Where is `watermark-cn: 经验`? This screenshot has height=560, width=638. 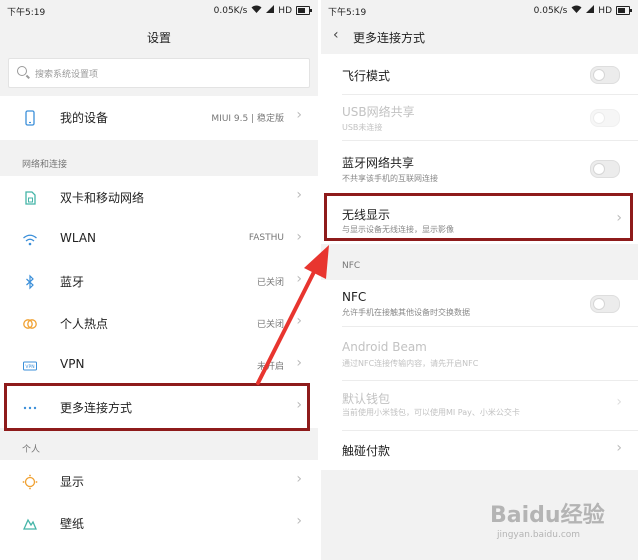 watermark-cn: 经验 is located at coordinates (582, 515).